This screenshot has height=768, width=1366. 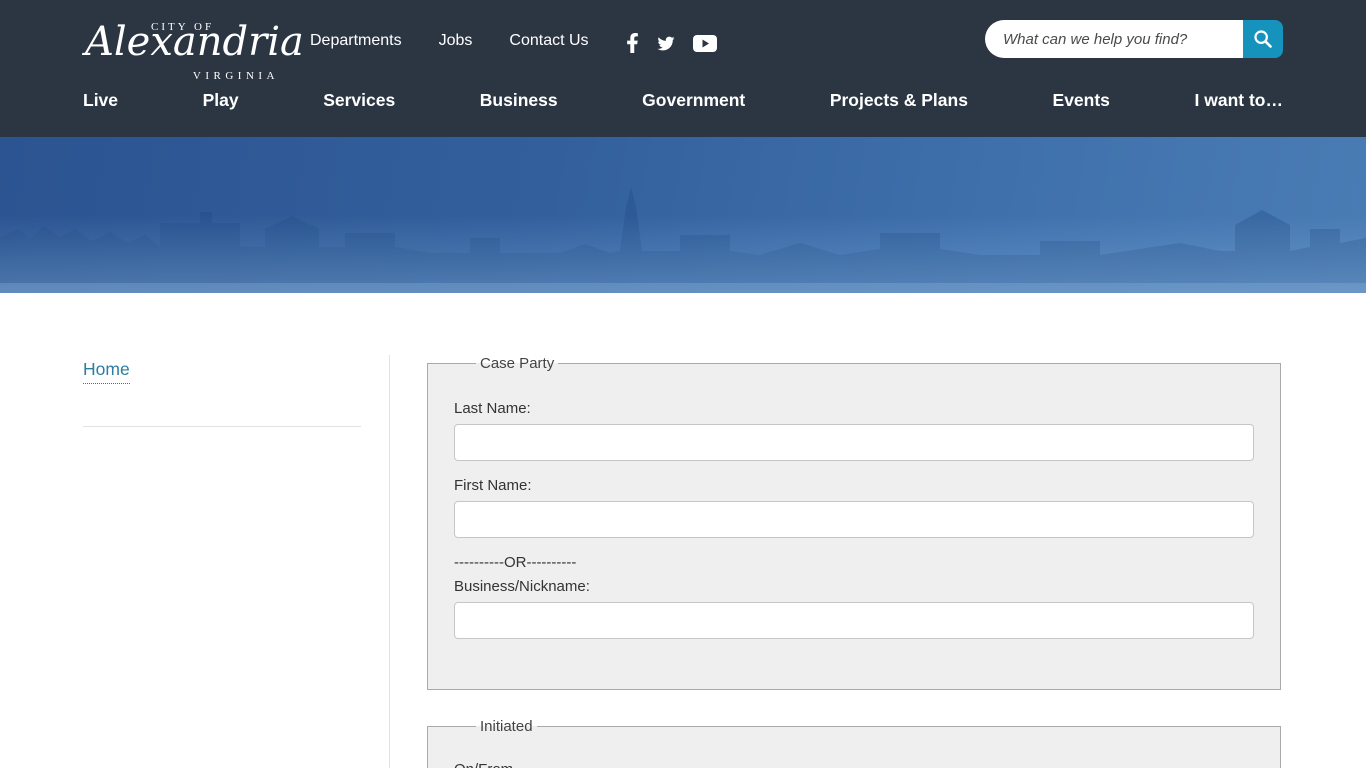 I want to click on nav-play: Play, so click(x=221, y=100).